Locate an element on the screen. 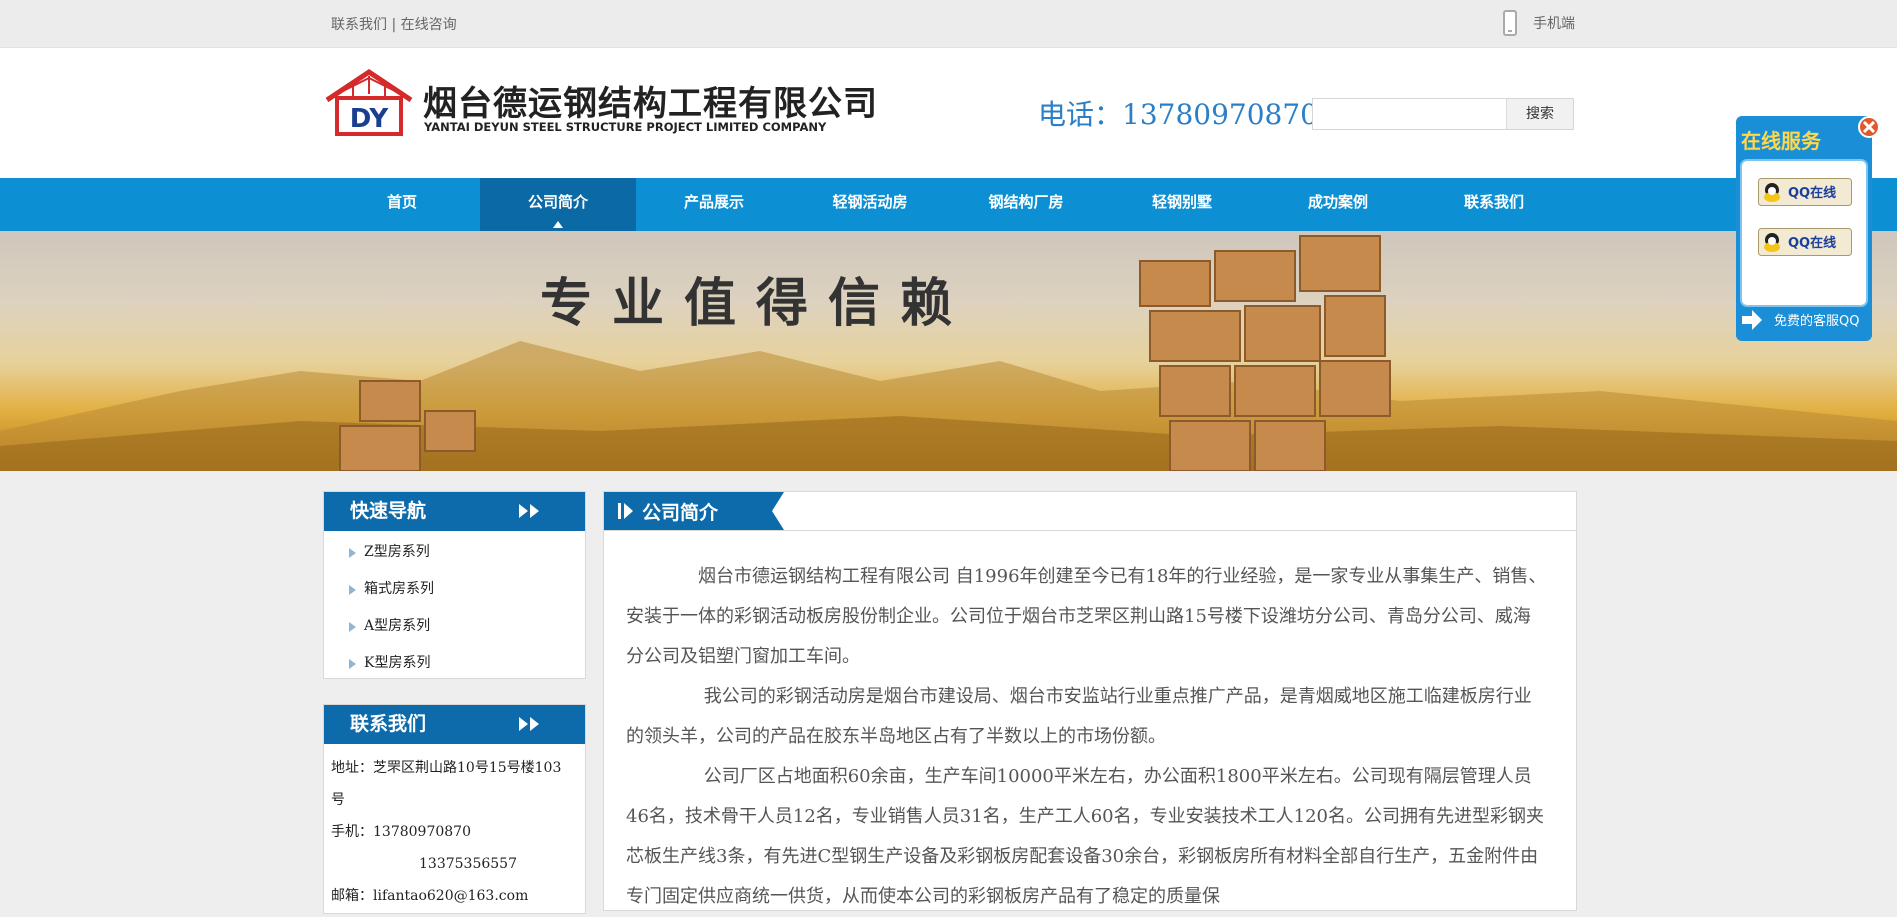  top-bar: 联系我们 | 在线咨询 手机端 is located at coordinates (948, 24).